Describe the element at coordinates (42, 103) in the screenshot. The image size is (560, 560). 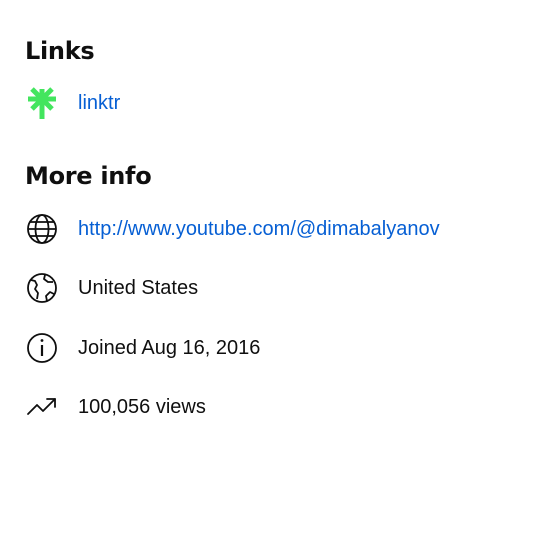
I see `linktree-asterisk-icon` at that location.